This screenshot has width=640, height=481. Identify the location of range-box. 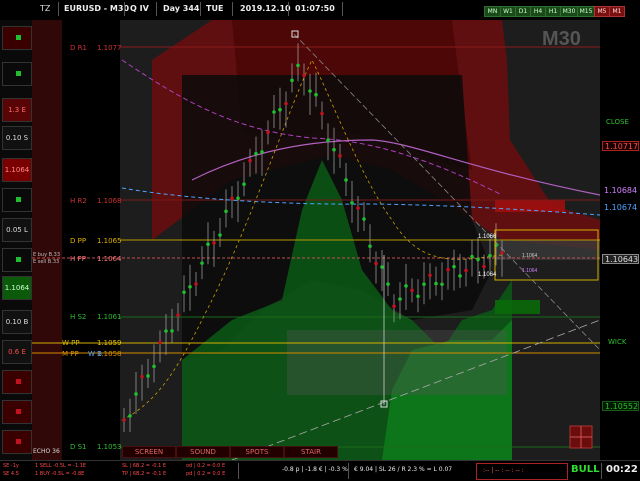
(397, 362).